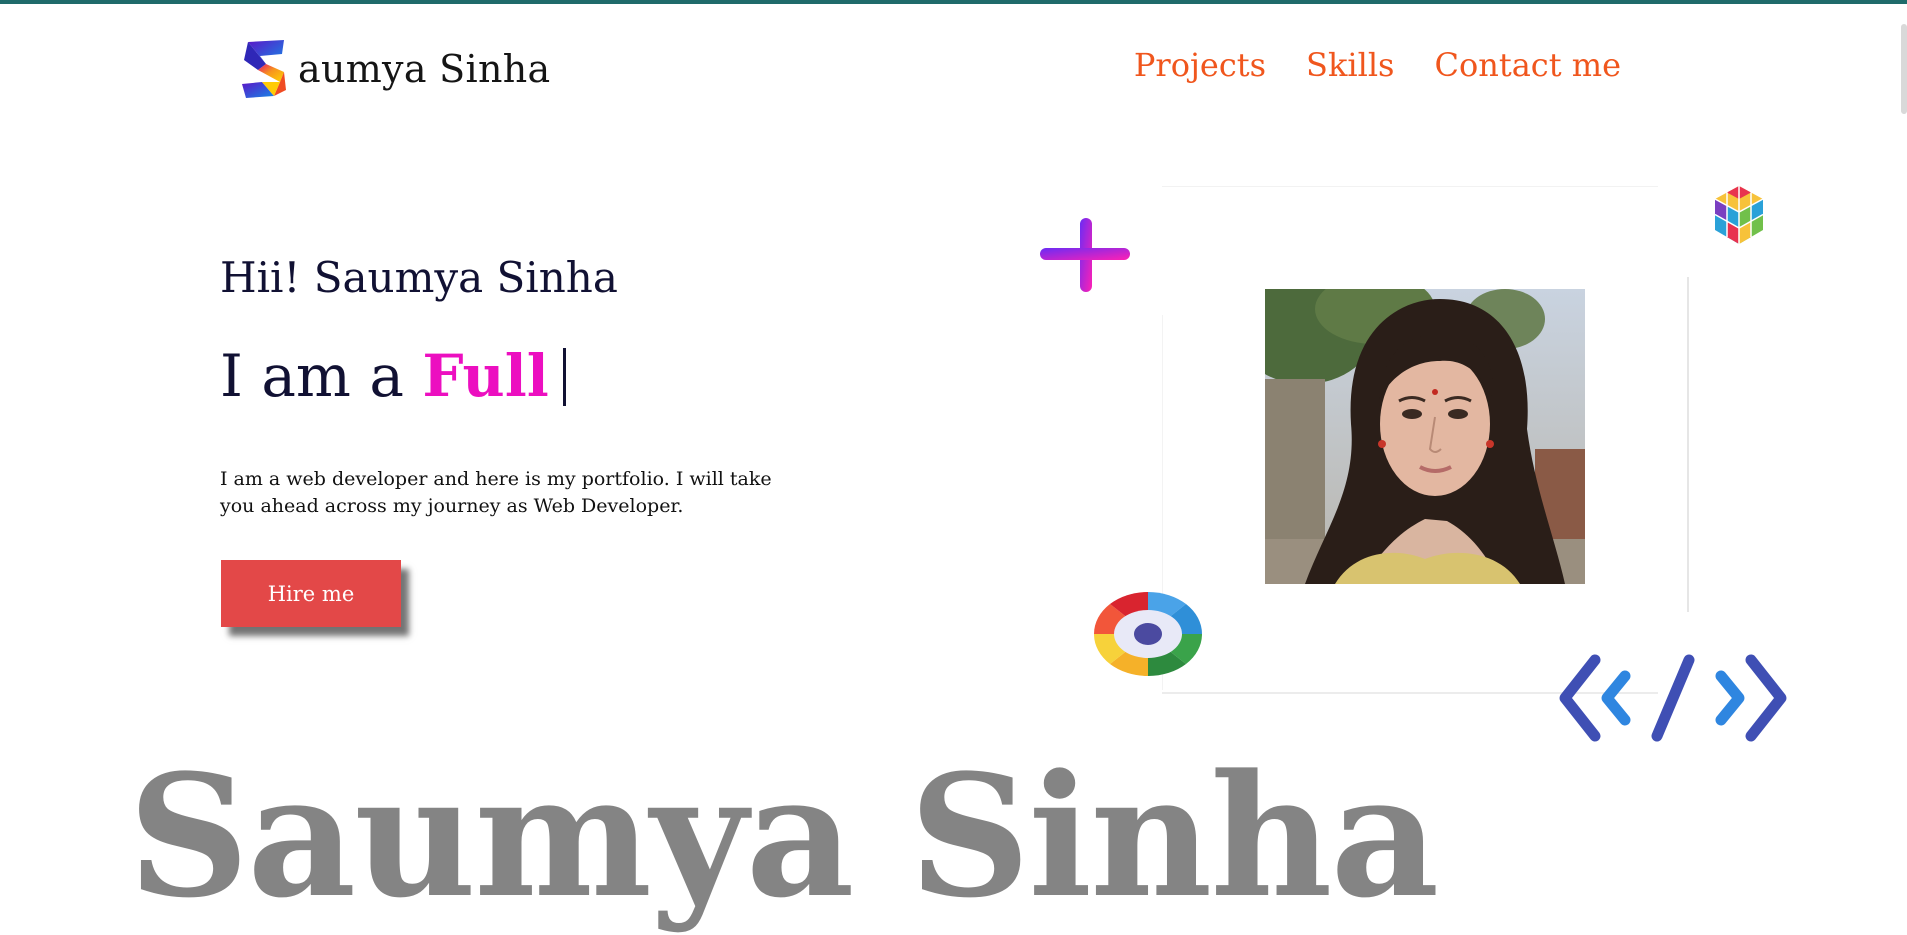 The image size is (1907, 935). Describe the element at coordinates (485, 376) in the screenshot. I see `role-typed-word: Full` at that location.